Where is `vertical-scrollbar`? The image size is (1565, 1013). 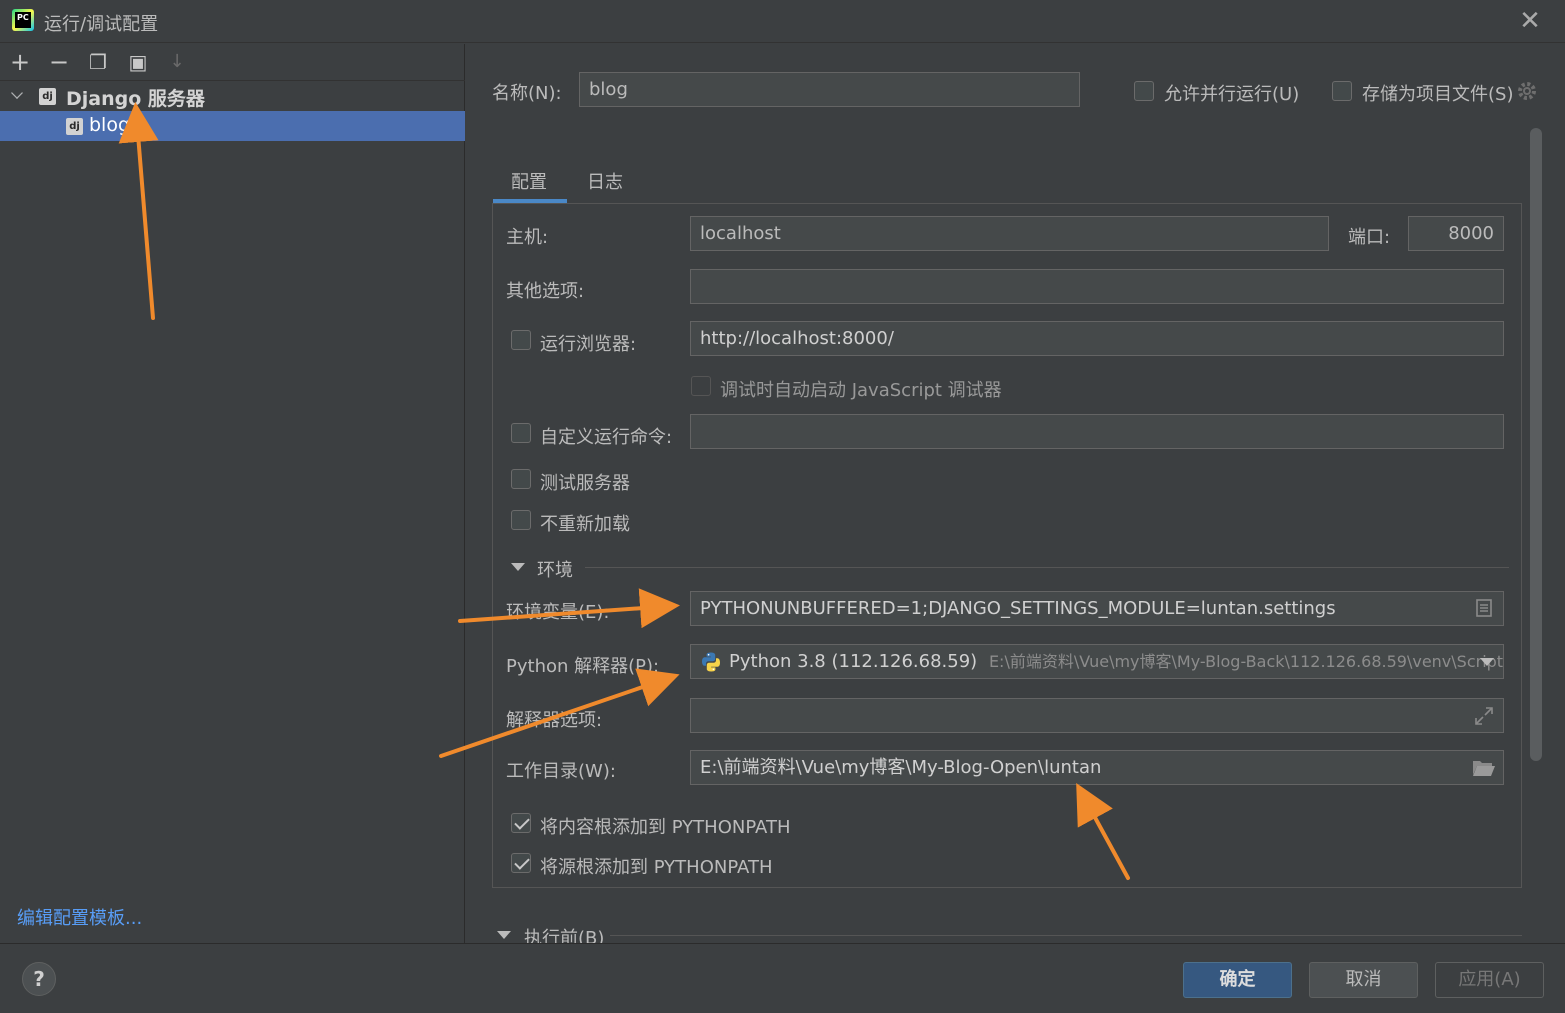
vertical-scrollbar is located at coordinates (1536, 444).